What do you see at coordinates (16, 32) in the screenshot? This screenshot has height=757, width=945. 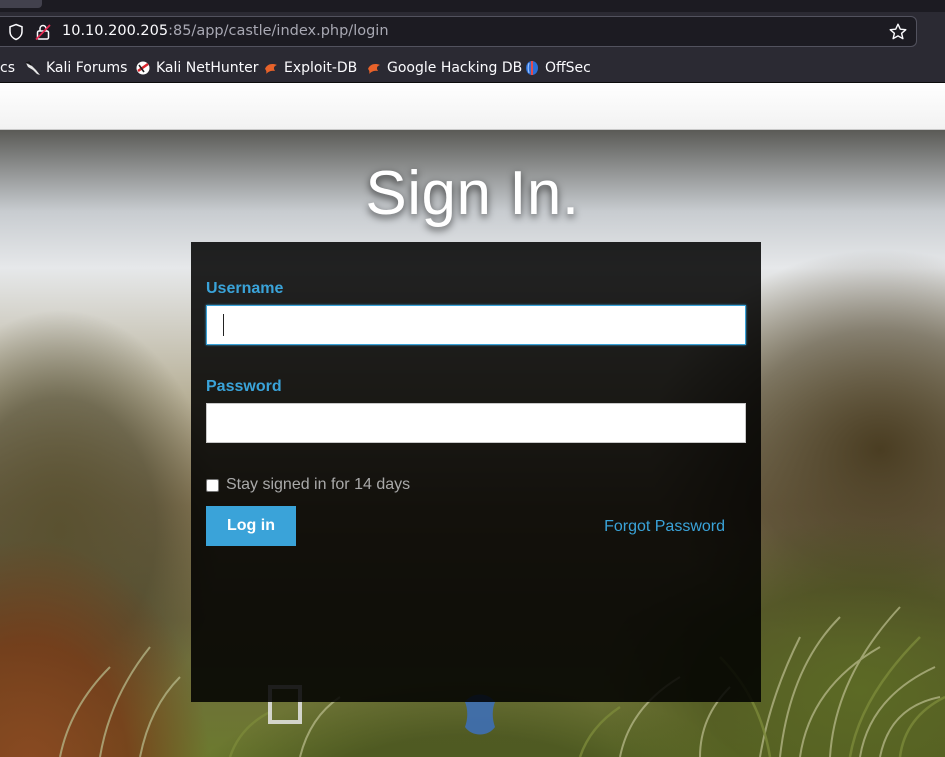 I see `tracking-protection-shield-icon` at bounding box center [16, 32].